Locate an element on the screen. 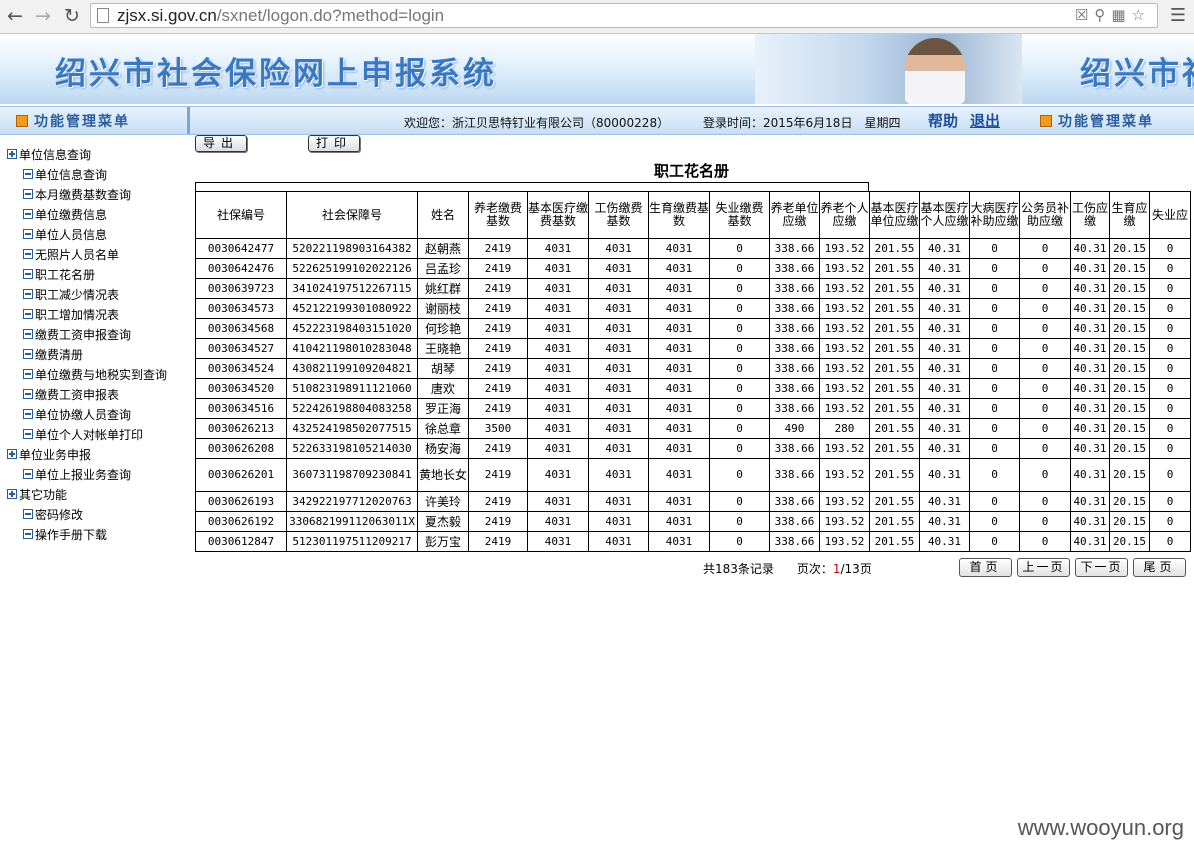 This screenshot has width=1194, height=857. table-cell: 0030634516 is located at coordinates (241, 408).